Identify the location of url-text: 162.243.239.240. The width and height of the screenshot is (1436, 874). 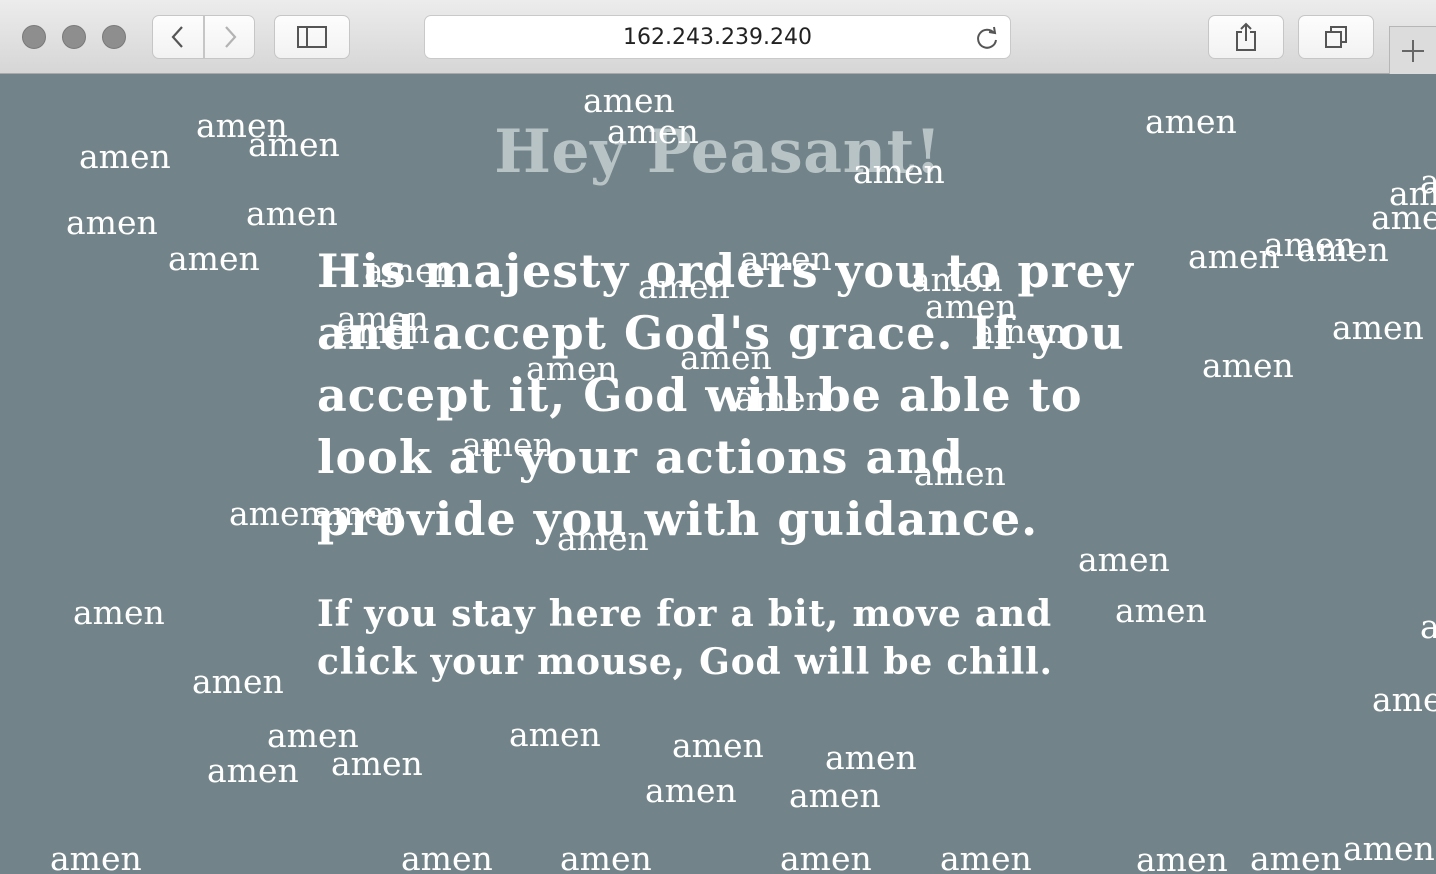
(717, 37).